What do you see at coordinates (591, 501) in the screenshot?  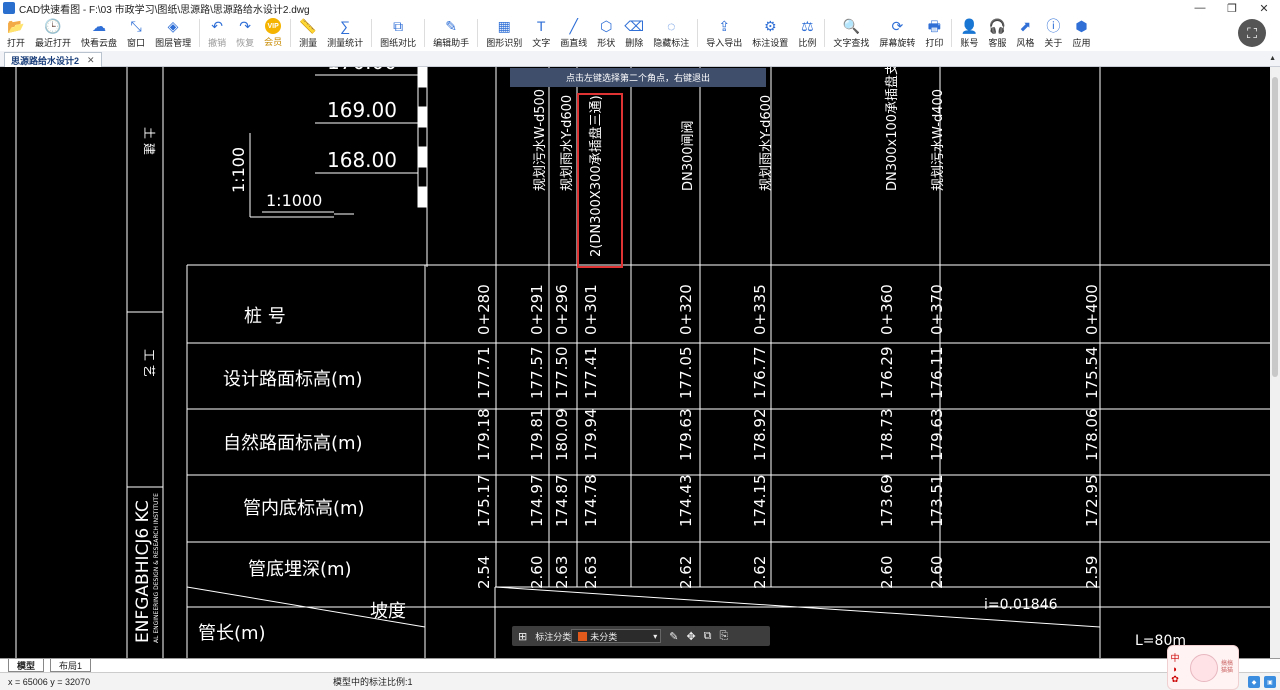 I see `cell-invert-elev: 174.78` at bounding box center [591, 501].